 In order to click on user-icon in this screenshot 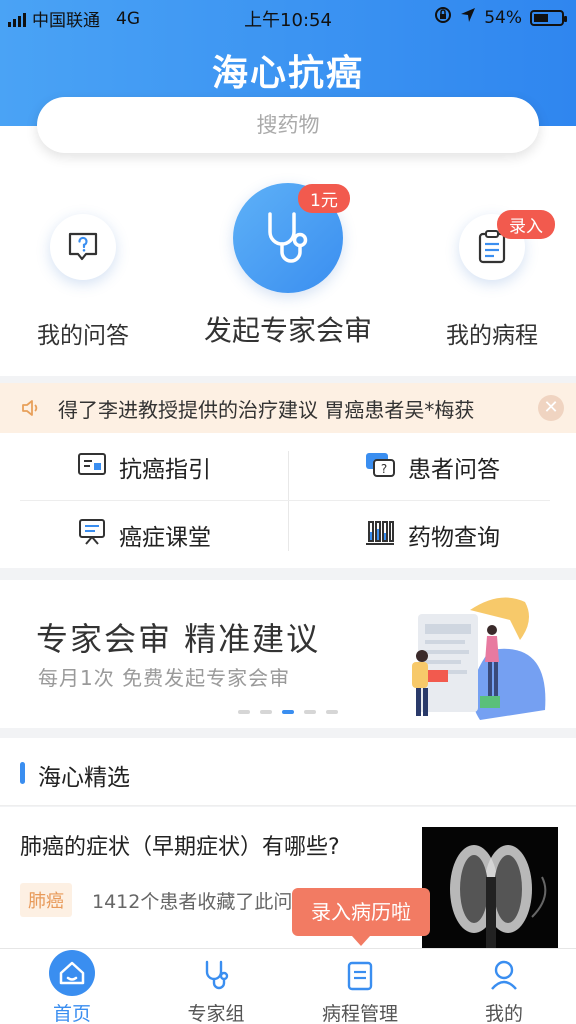, I will do `click(504, 977)`.